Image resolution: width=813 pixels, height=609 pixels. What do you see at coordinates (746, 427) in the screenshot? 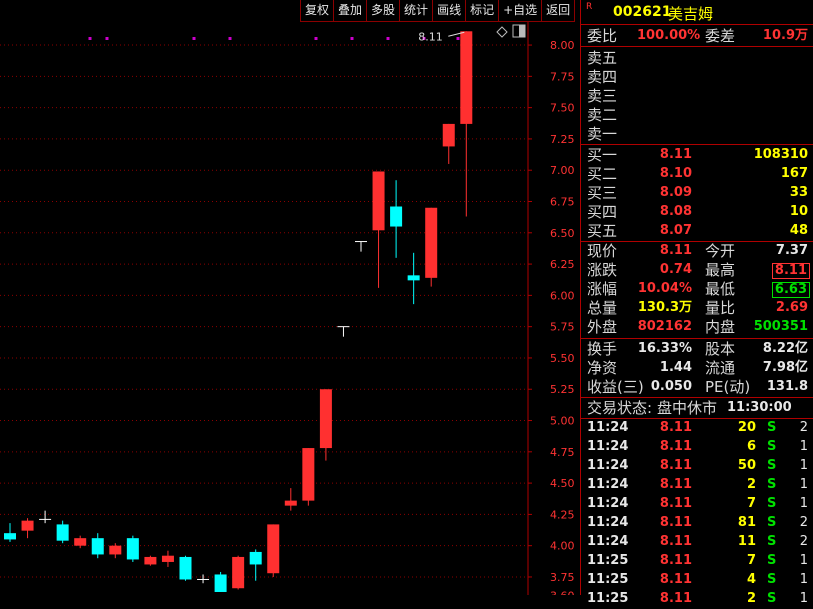
I see `trade-volume: 20` at bounding box center [746, 427].